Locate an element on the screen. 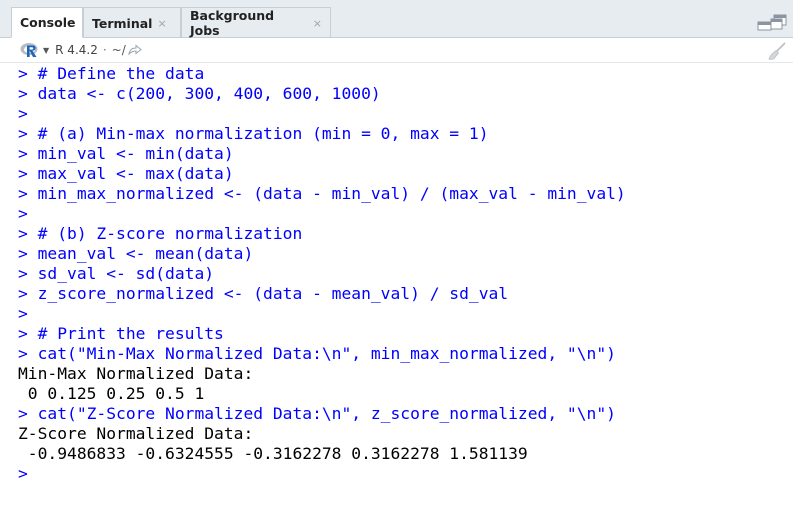 This screenshot has height=530, width=793. console-command-line: > min_val <- min(data) is located at coordinates (126, 153).